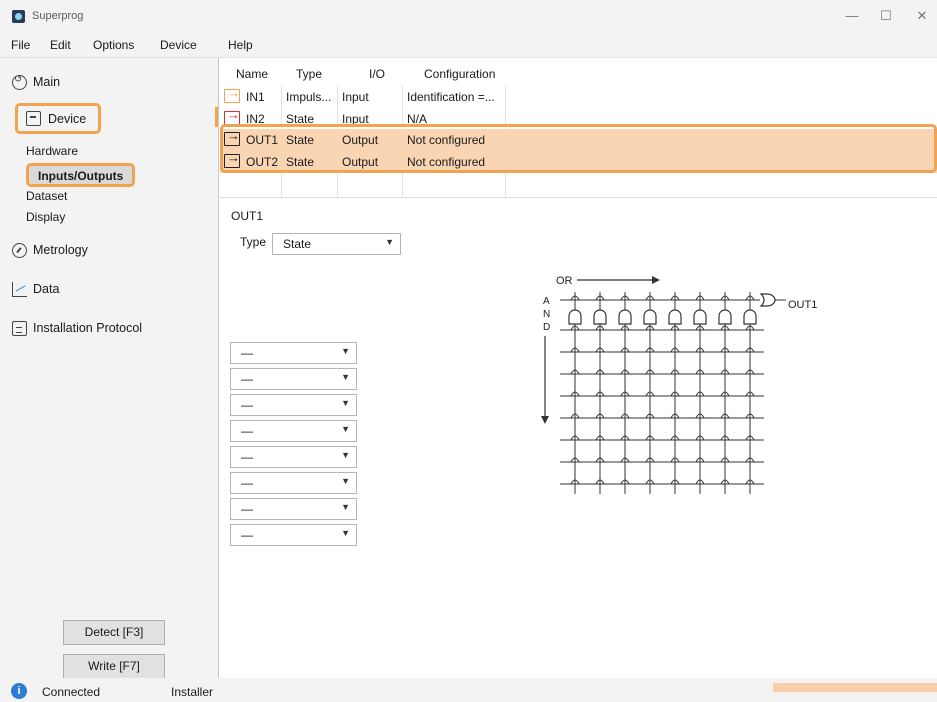  What do you see at coordinates (886, 16) in the screenshot?
I see `maximize-button: ☐` at bounding box center [886, 16].